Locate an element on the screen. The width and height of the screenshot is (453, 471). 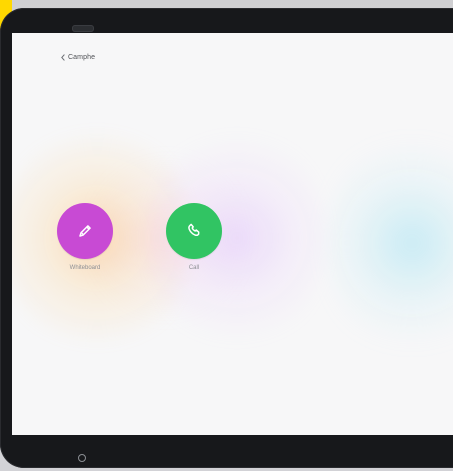
page-title: Camphe is located at coordinates (82, 57).